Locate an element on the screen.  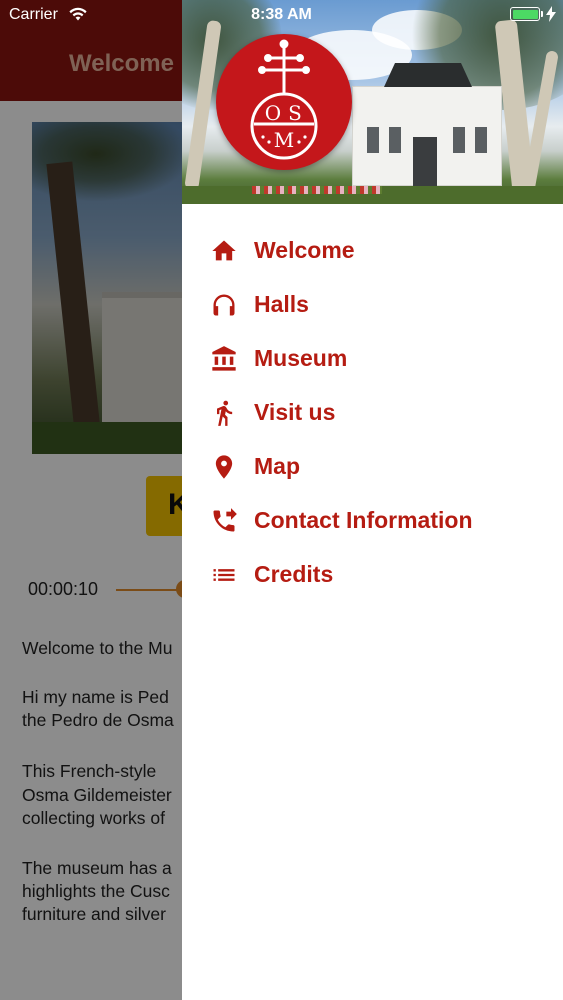
menu-item-label: Halls is located at coordinates (281, 304).